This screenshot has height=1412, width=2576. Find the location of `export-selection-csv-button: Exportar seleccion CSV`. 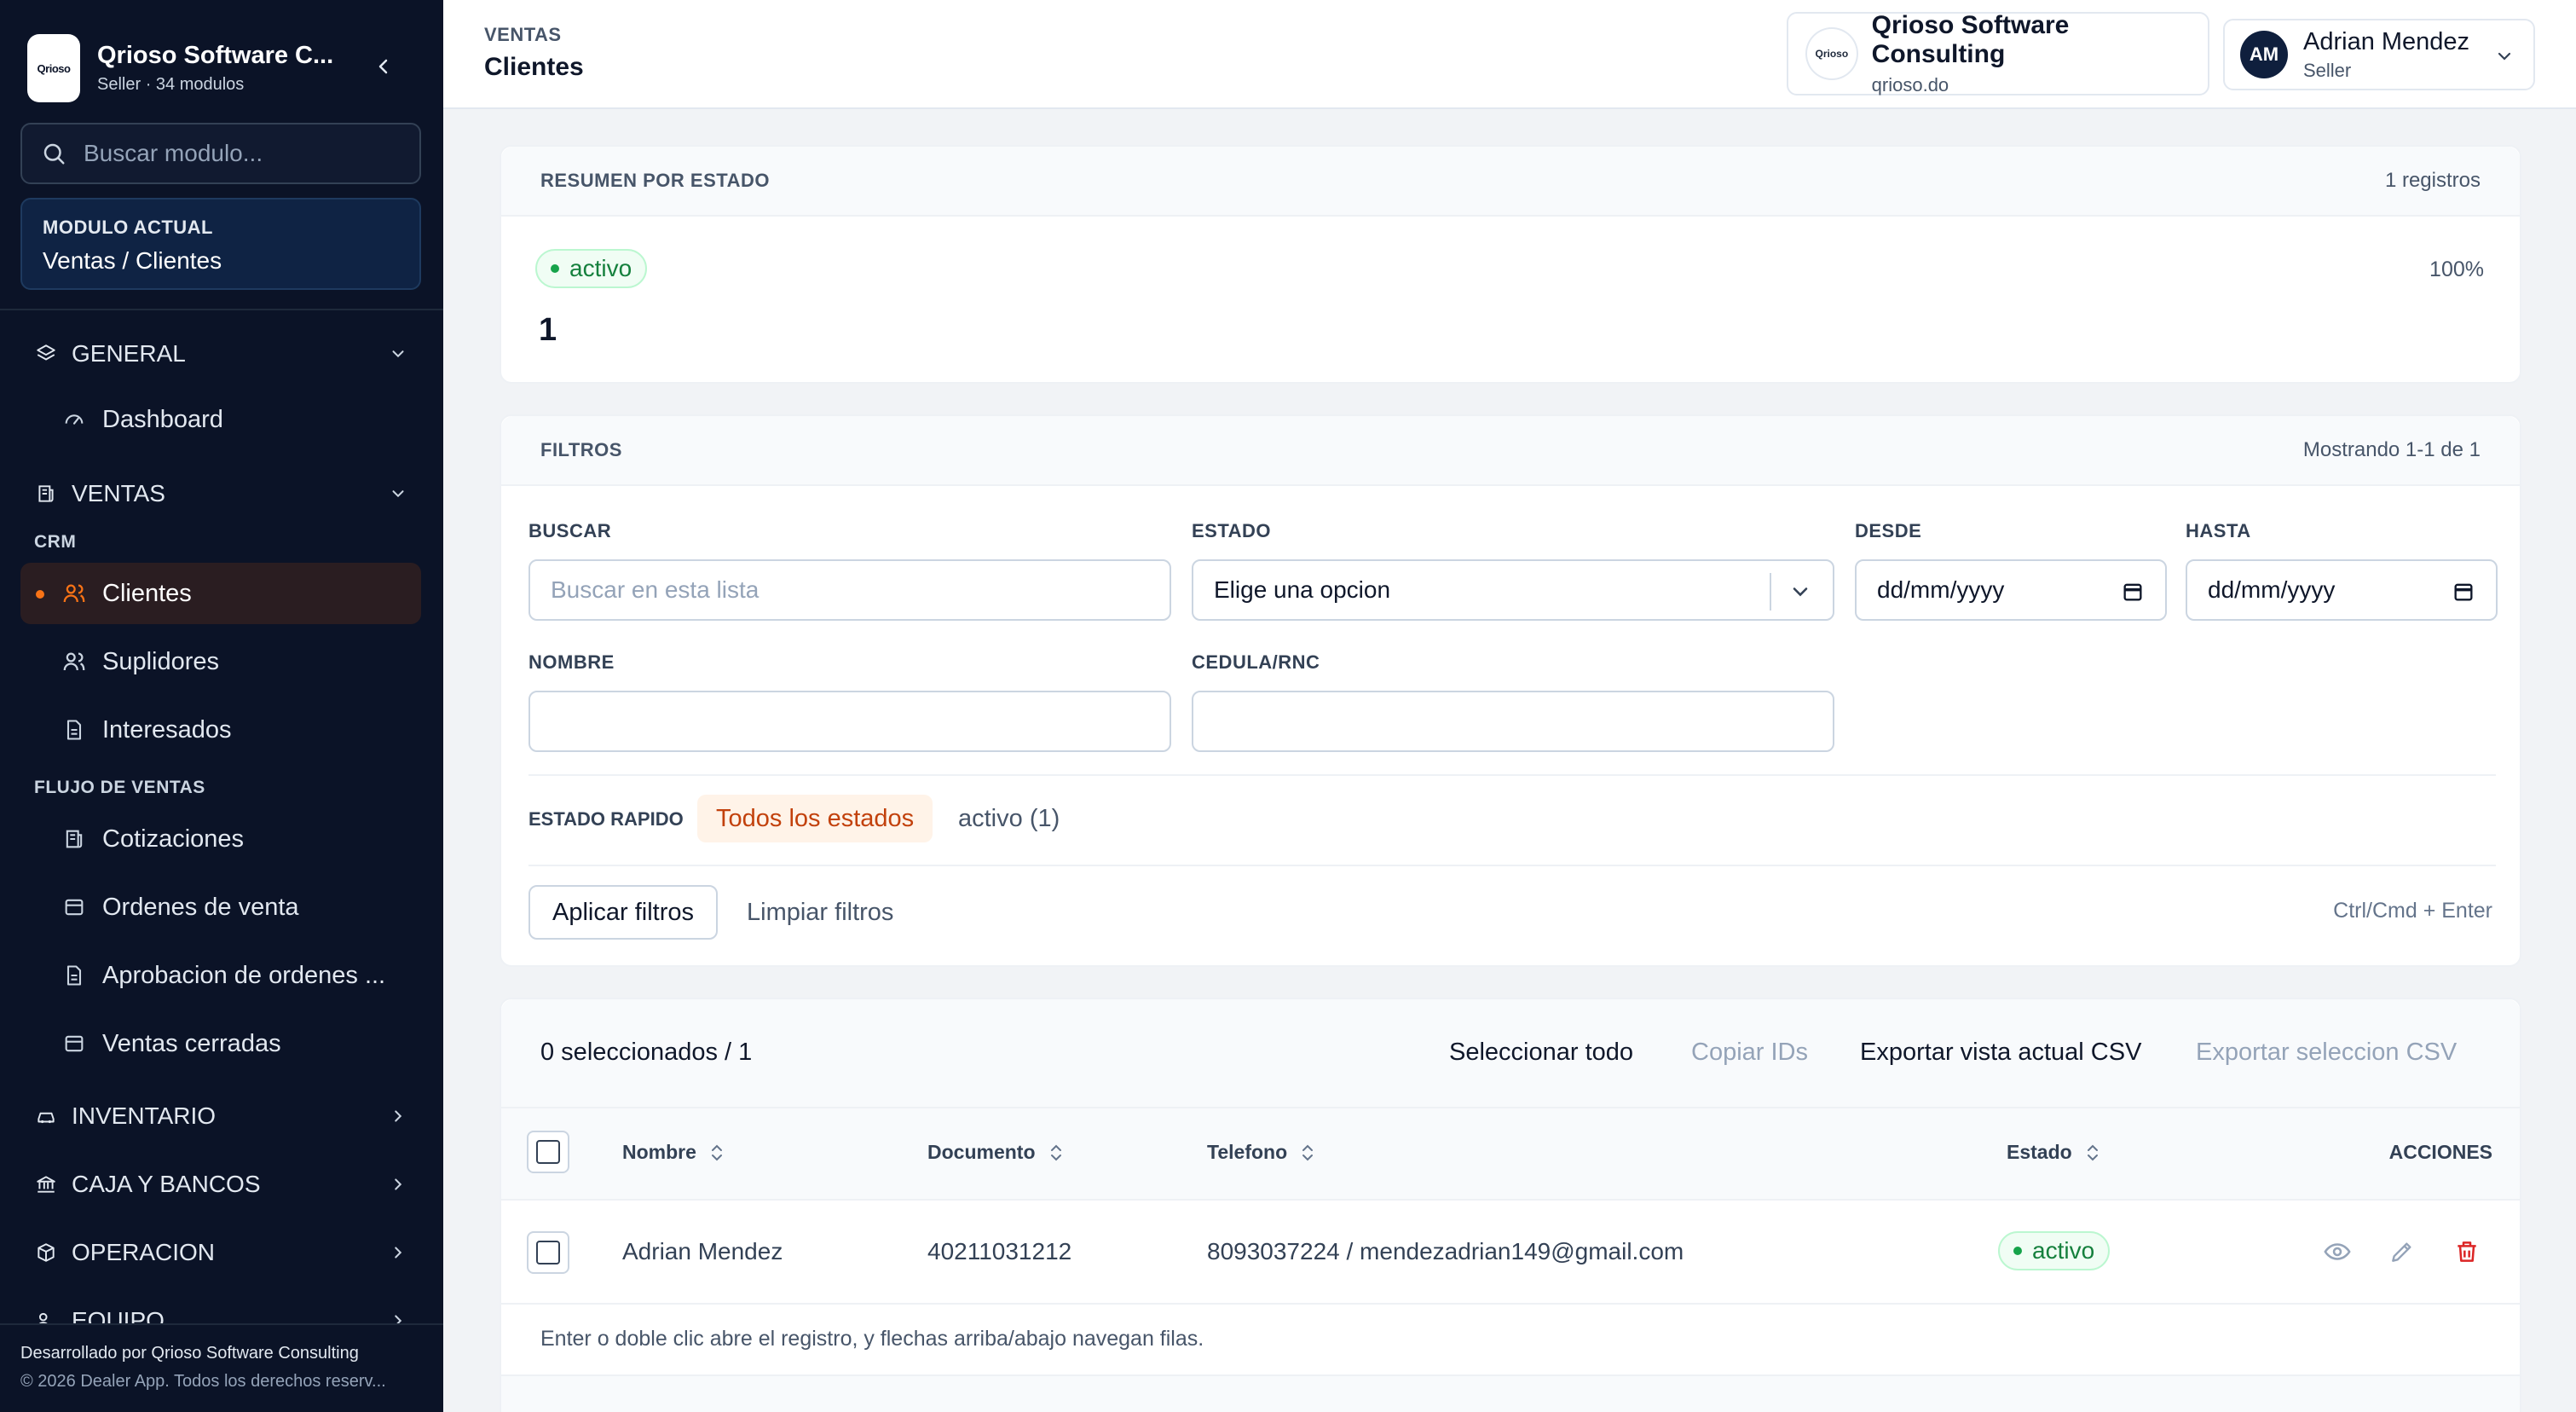

export-selection-csv-button: Exportar seleccion CSV is located at coordinates (2326, 1053).